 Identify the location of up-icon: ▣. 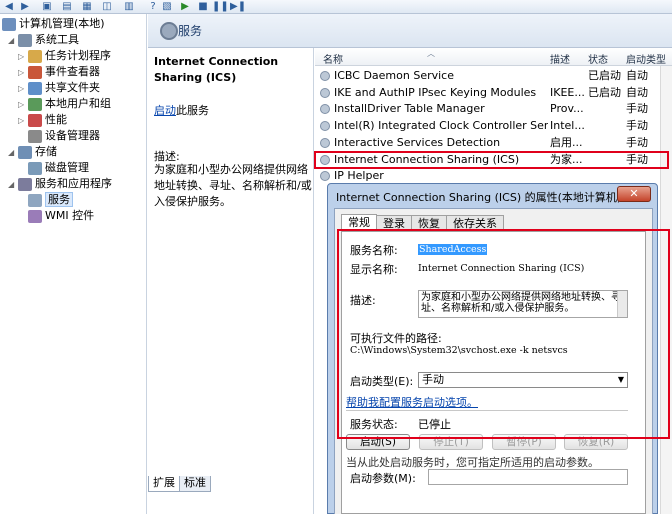
(47, 7).